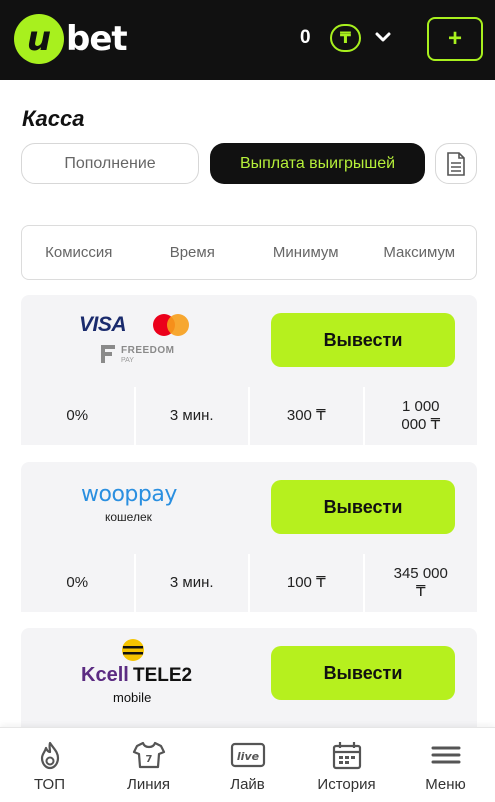 The width and height of the screenshot is (495, 802). I want to click on nav-label: Линия, so click(148, 784).